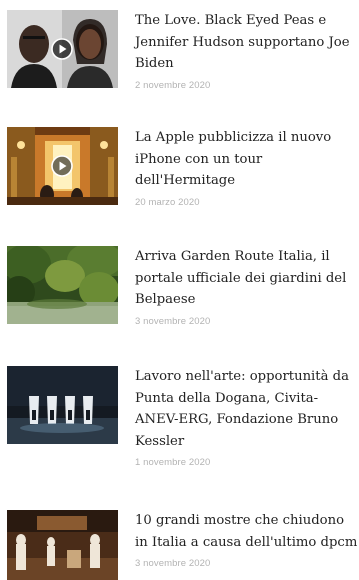 Image resolution: width=359 pixels, height=580 pixels. Describe the element at coordinates (247, 399) in the screenshot. I see `article-title-line: Punta della Dogana, Civita-` at that location.